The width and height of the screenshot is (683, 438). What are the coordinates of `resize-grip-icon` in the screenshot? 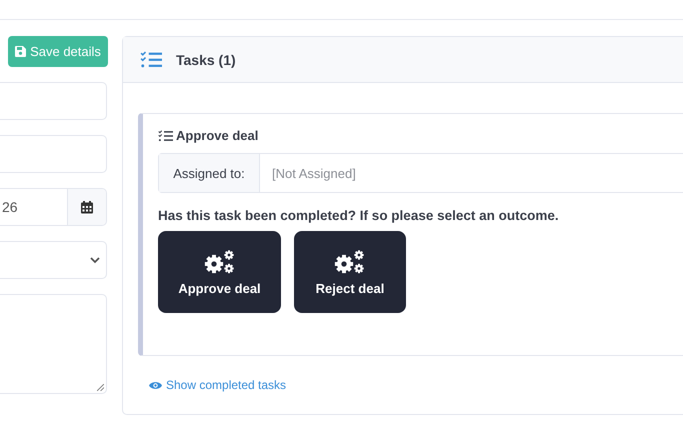 It's located at (100, 387).